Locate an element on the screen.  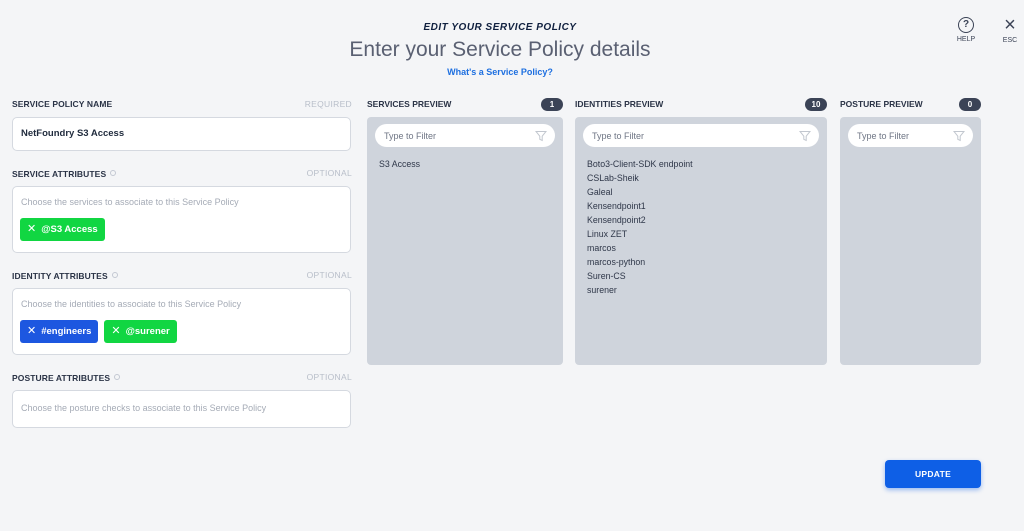
help-circle-icon: ? is located at coordinates (966, 25).